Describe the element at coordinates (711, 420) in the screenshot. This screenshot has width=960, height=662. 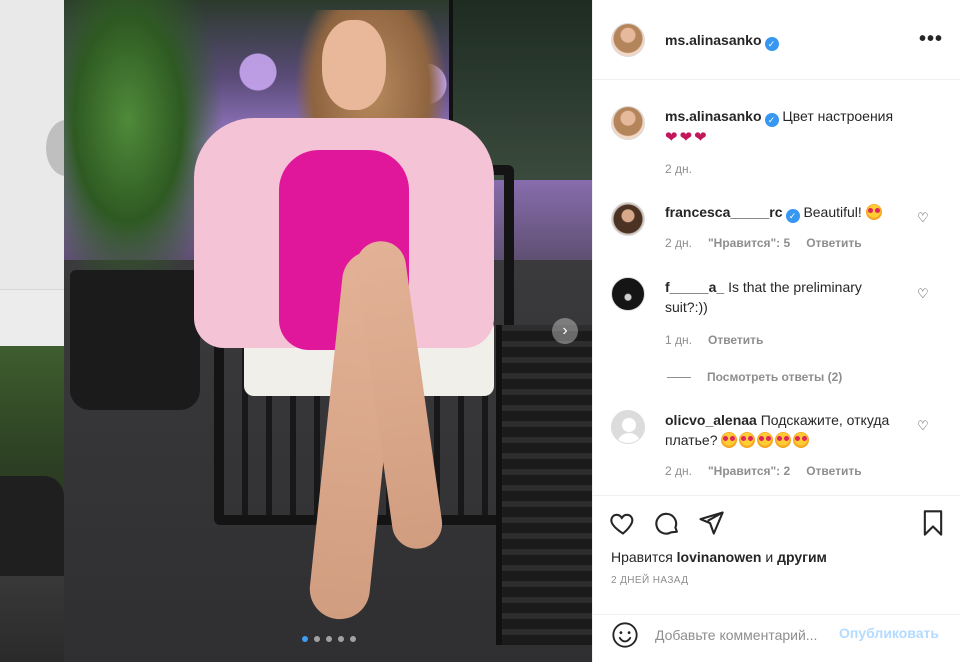
I see `comment-username: olicvo_alenaa` at that location.